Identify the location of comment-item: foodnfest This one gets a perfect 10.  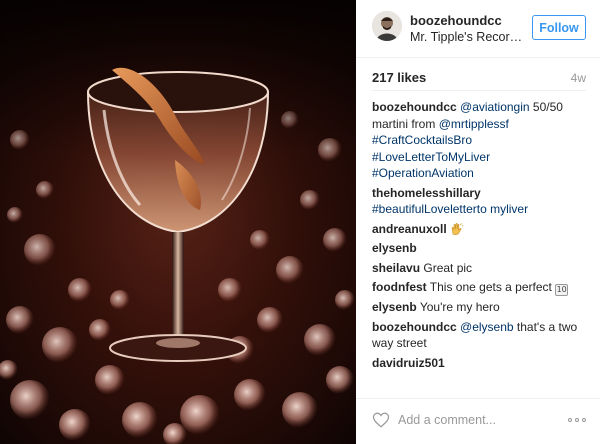
(481, 287).